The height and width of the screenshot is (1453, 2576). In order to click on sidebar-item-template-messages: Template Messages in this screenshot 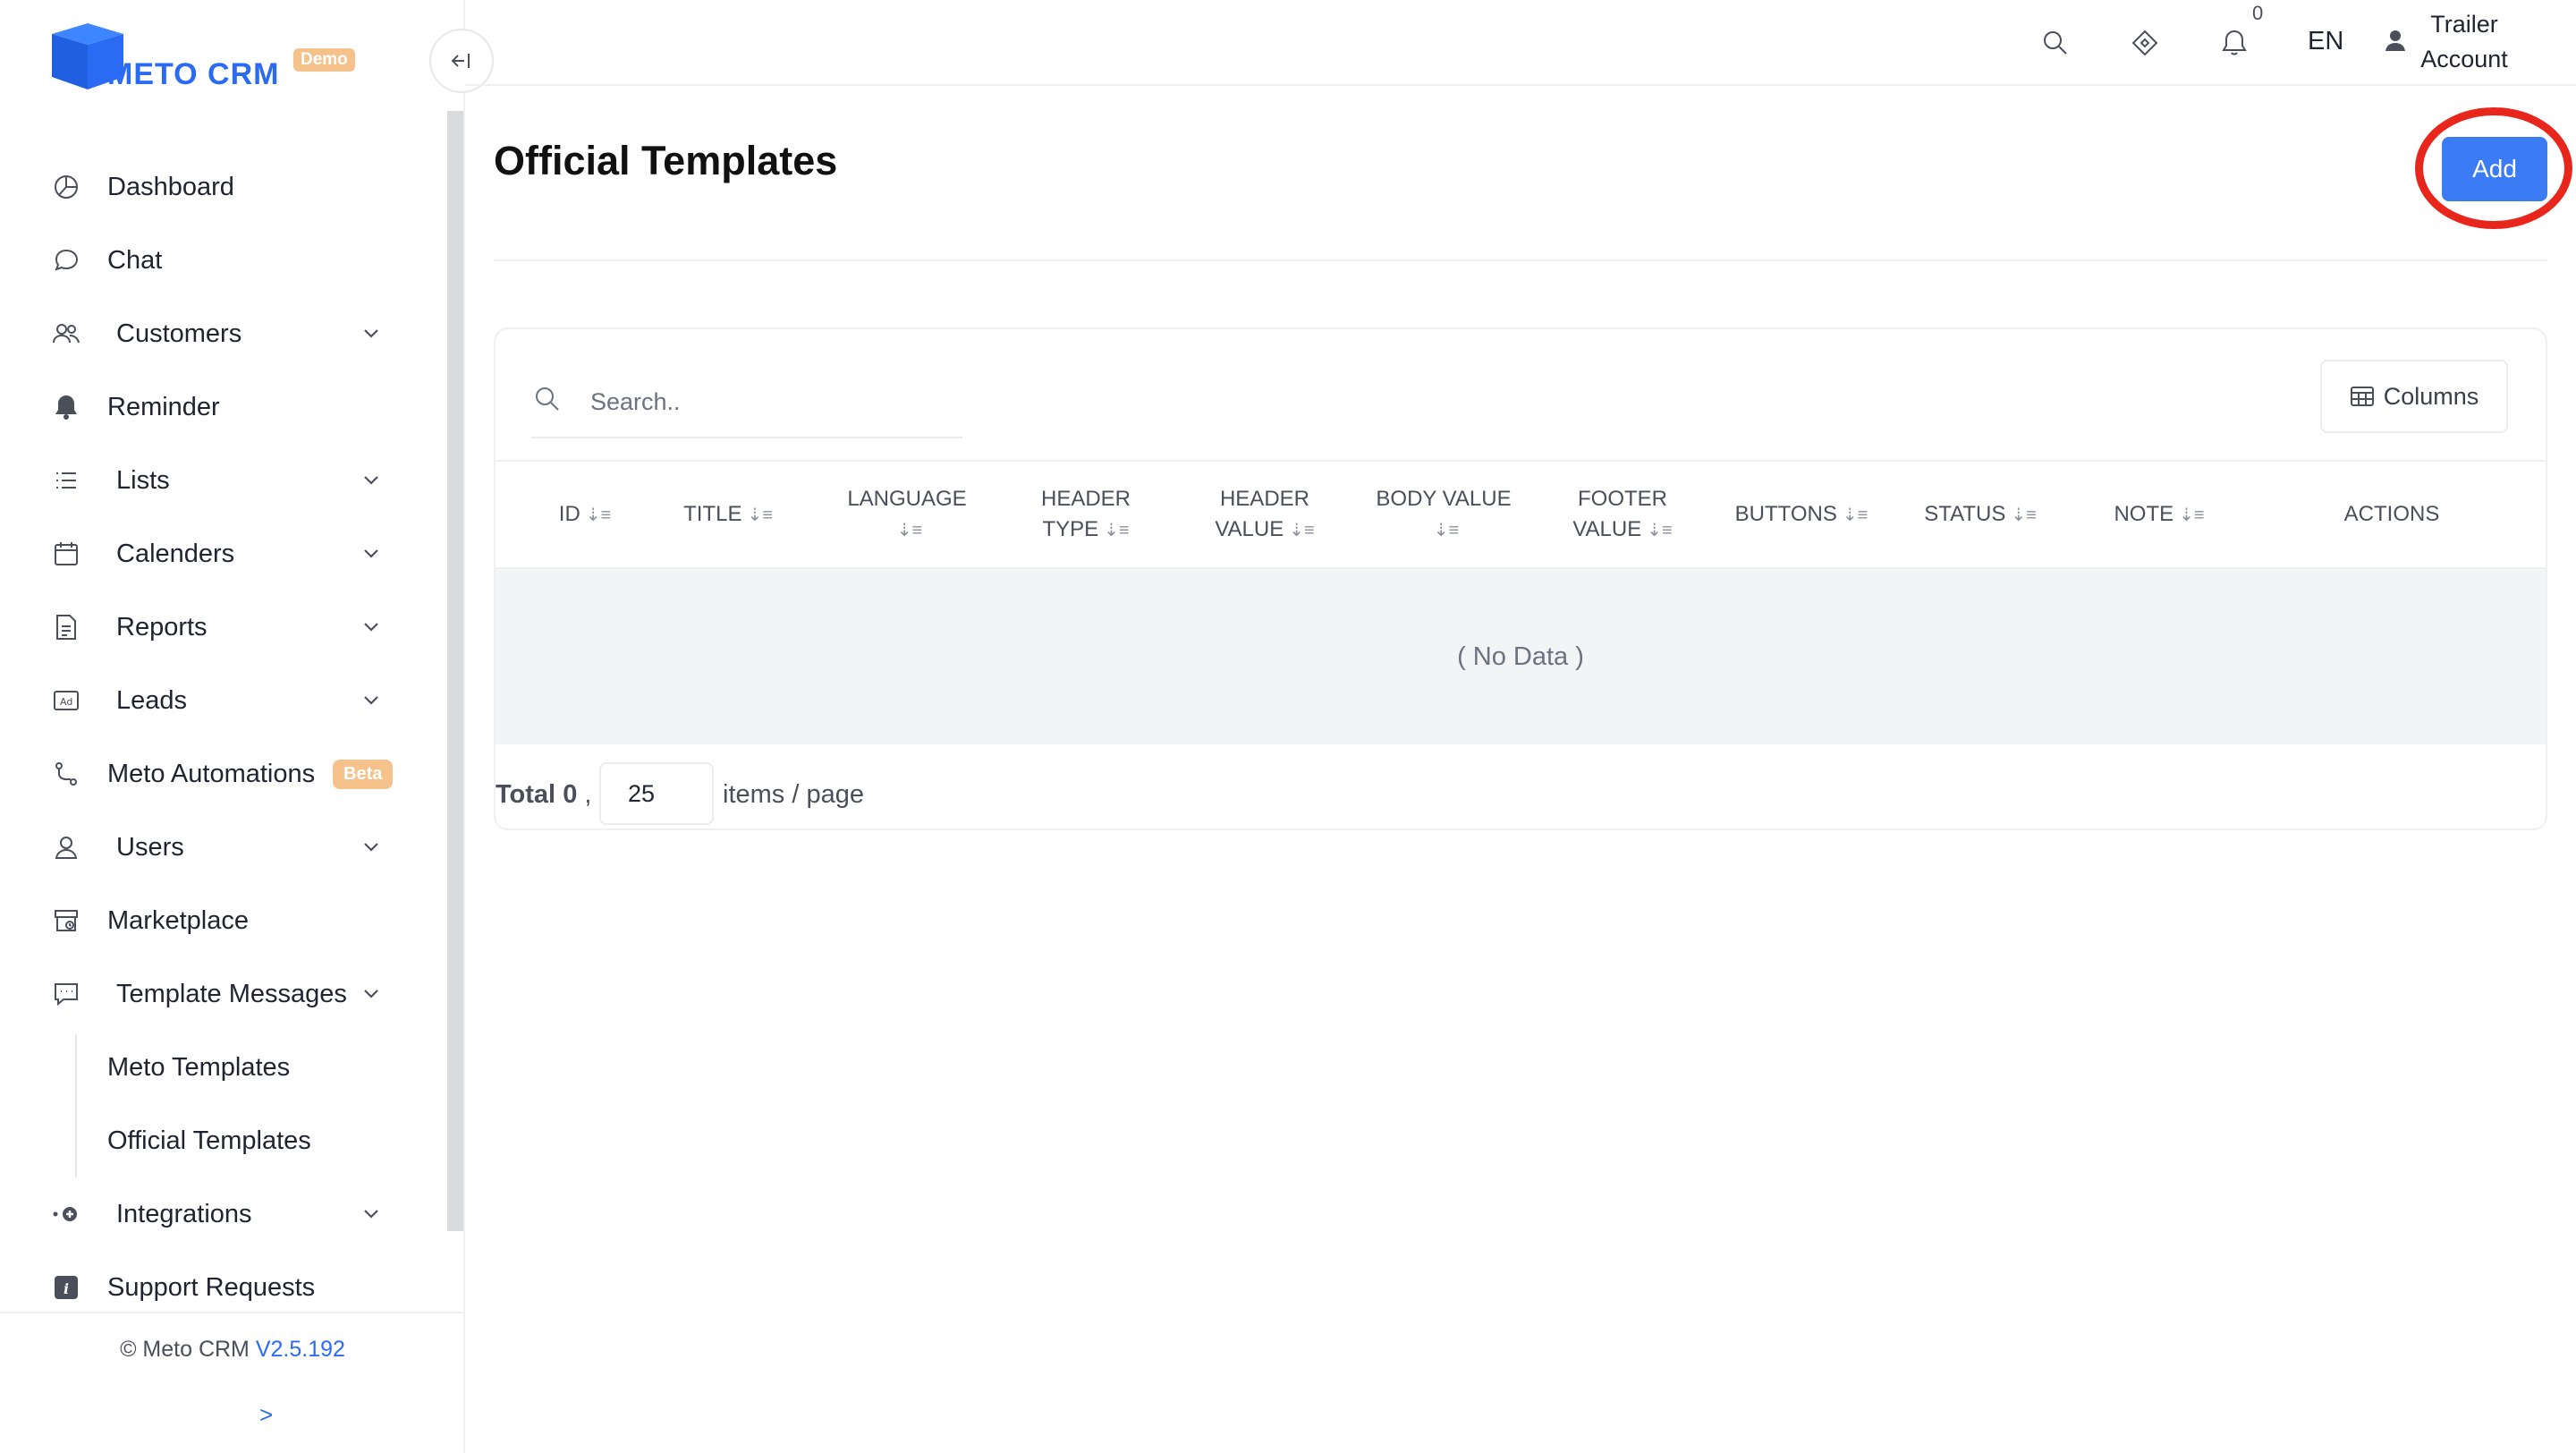, I will do `click(223, 994)`.